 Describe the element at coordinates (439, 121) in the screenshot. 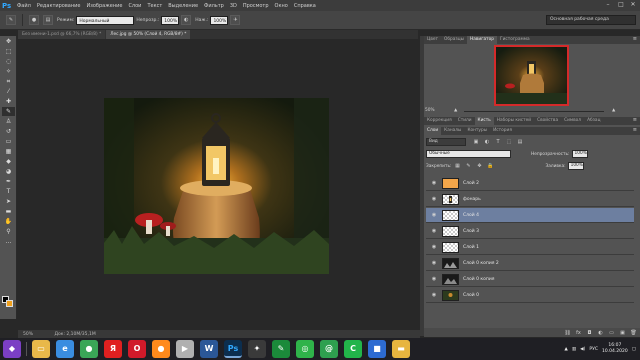

I see `tab-adjustments: Коррекция` at that location.